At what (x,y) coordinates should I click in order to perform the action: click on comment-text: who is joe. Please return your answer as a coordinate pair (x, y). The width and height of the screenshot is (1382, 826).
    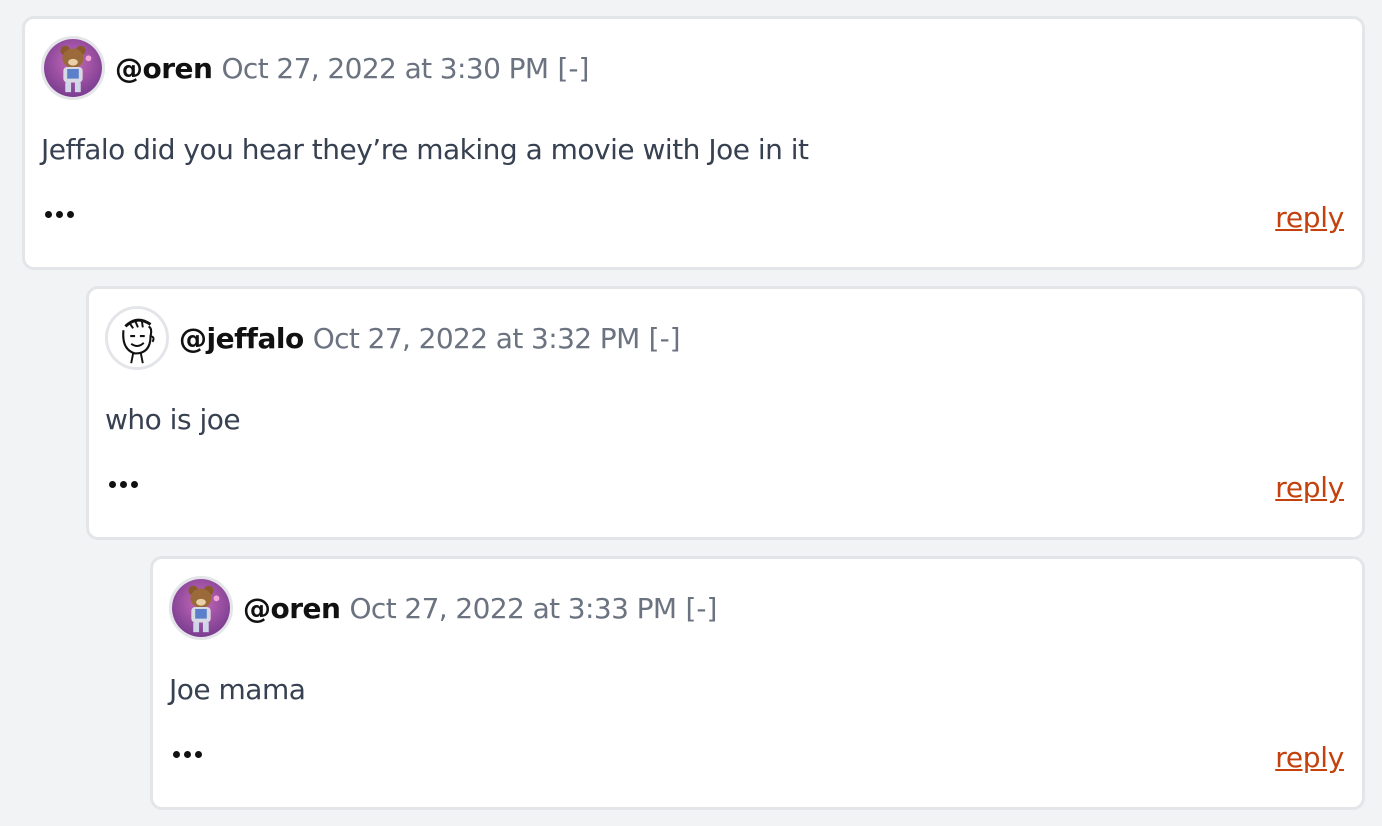
    Looking at the image, I should click on (173, 419).